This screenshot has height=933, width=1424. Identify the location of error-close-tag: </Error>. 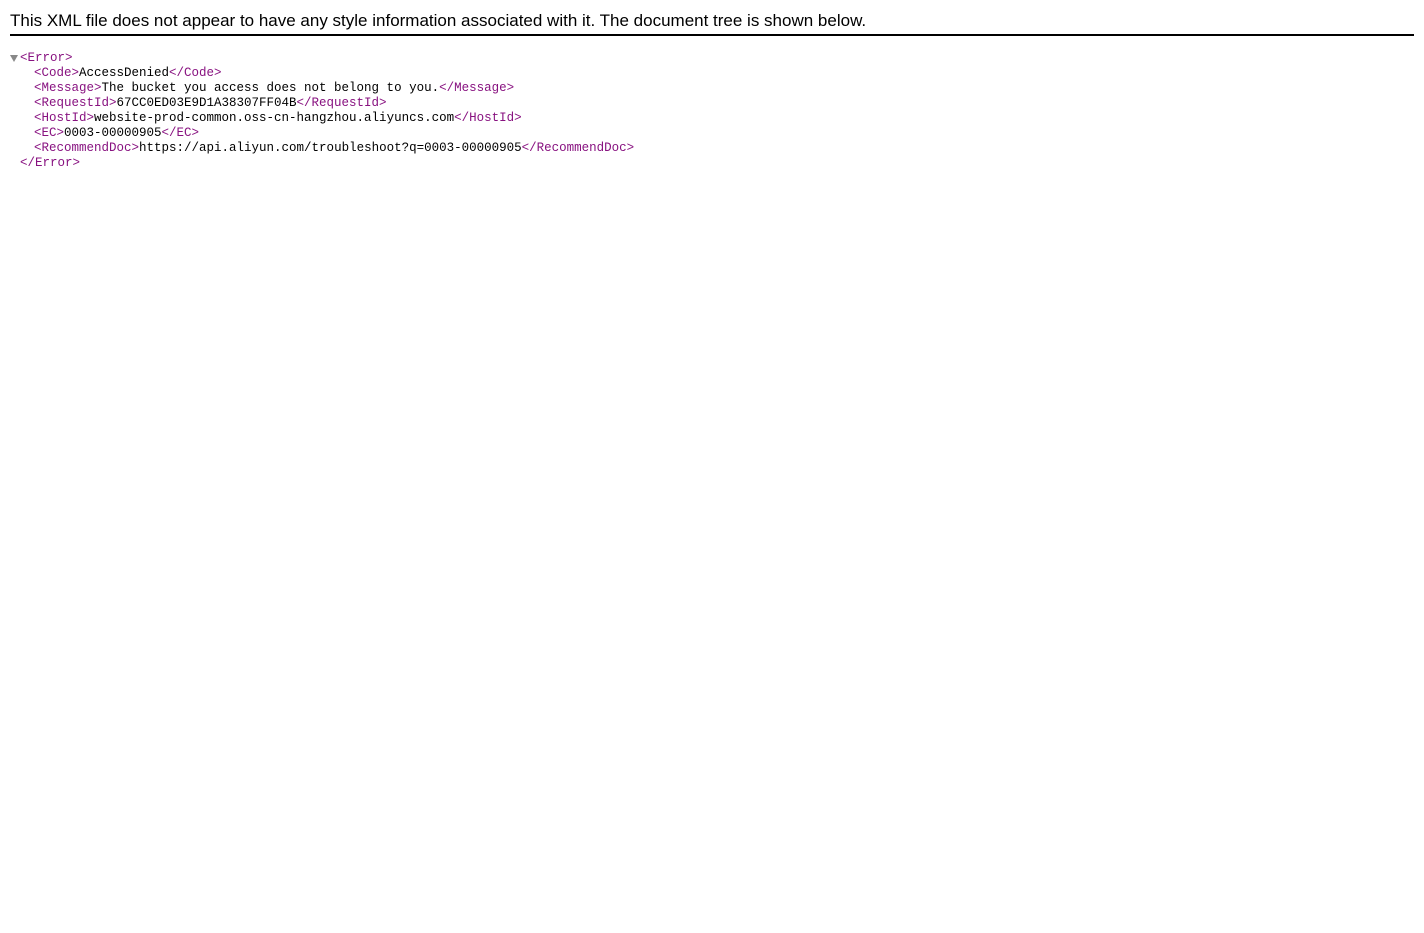
(50, 163).